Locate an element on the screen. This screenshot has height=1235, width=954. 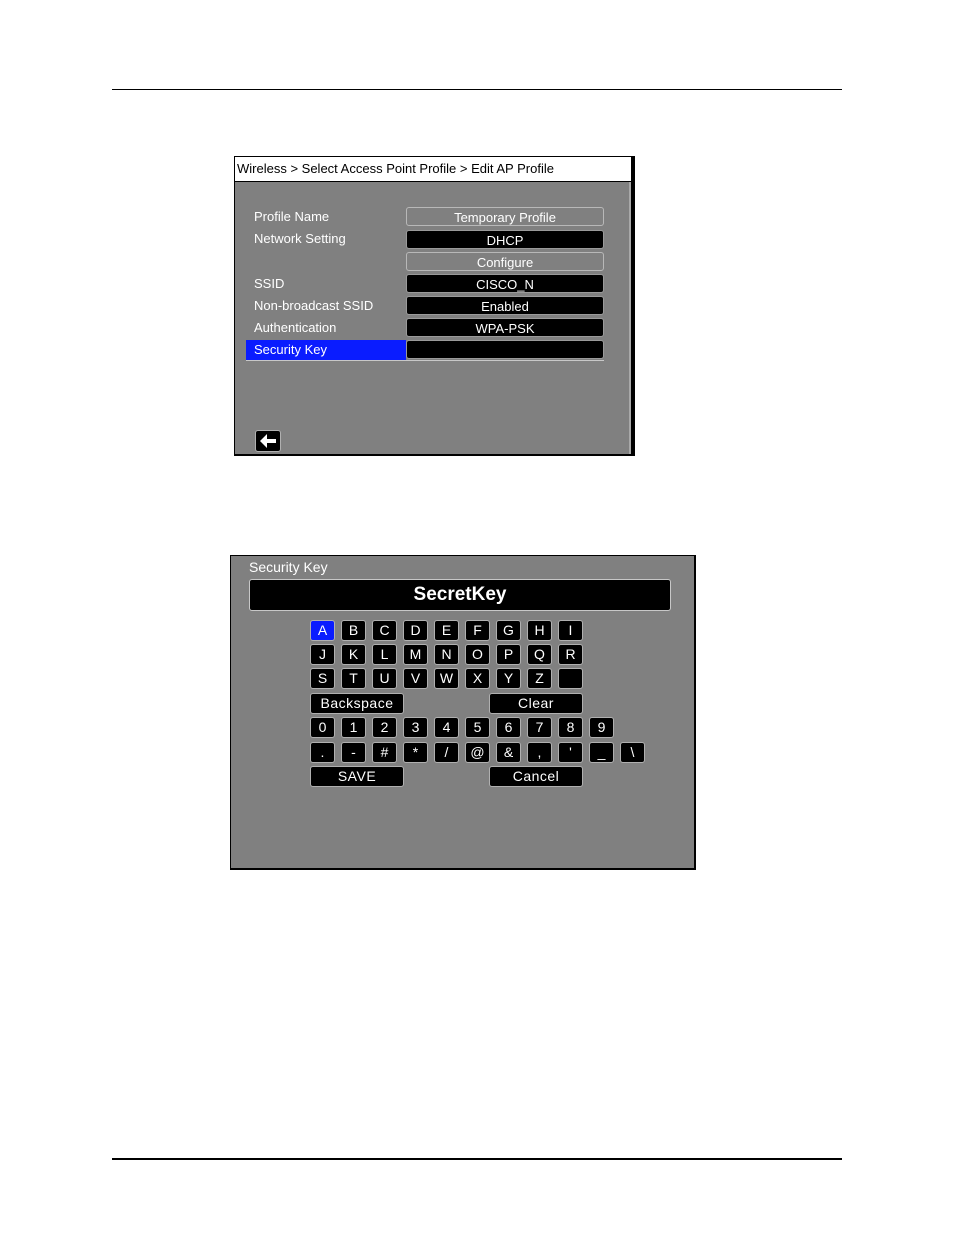
key-at: @ is located at coordinates (477, 752).